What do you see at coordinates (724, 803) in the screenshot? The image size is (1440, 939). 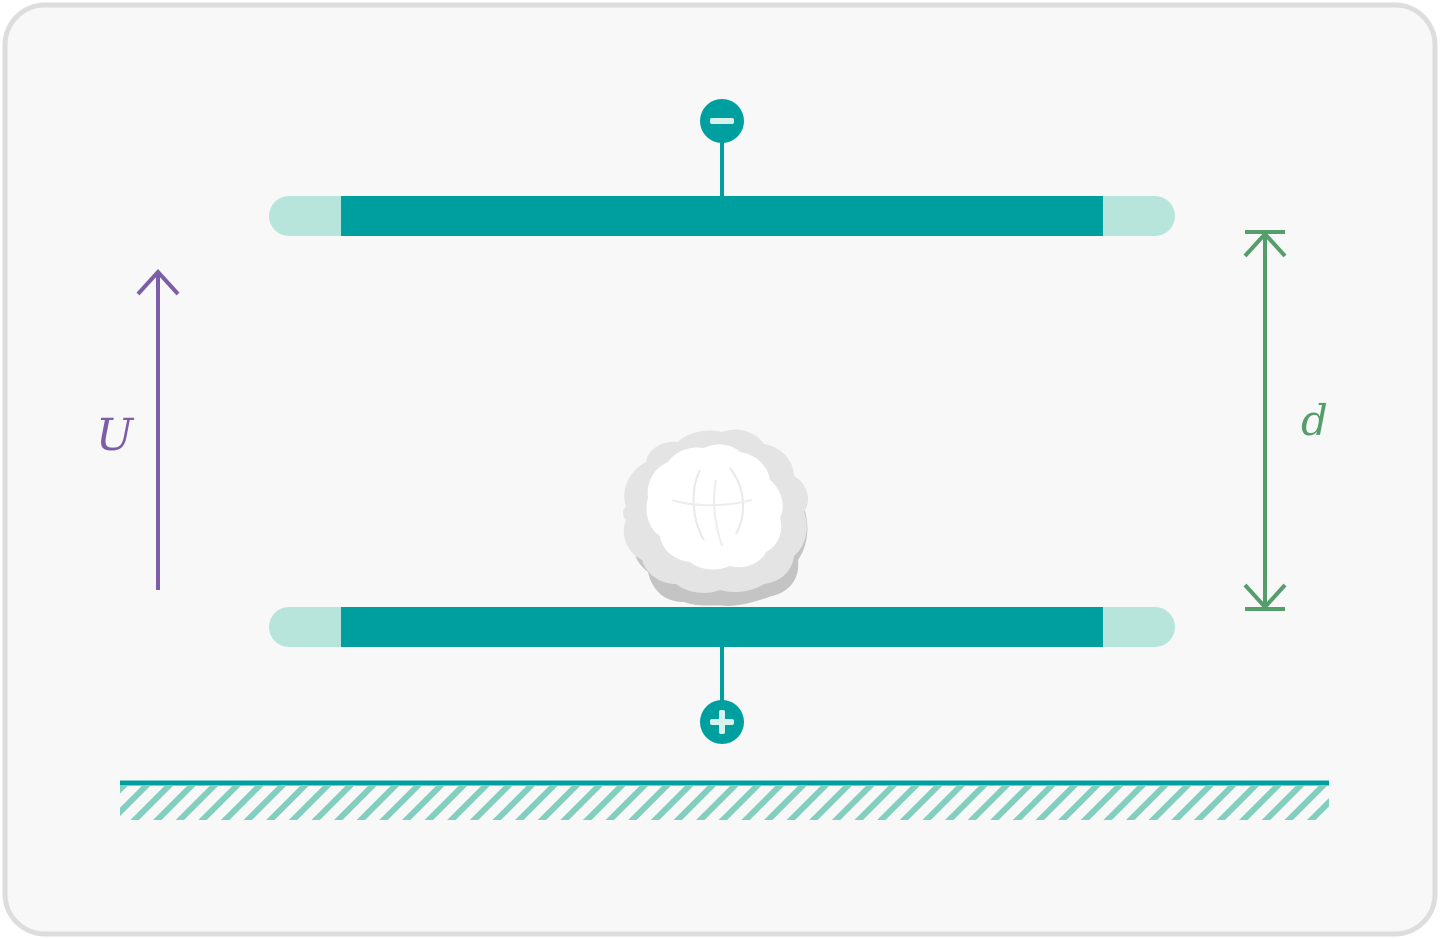 I see `ground-hatch` at bounding box center [724, 803].